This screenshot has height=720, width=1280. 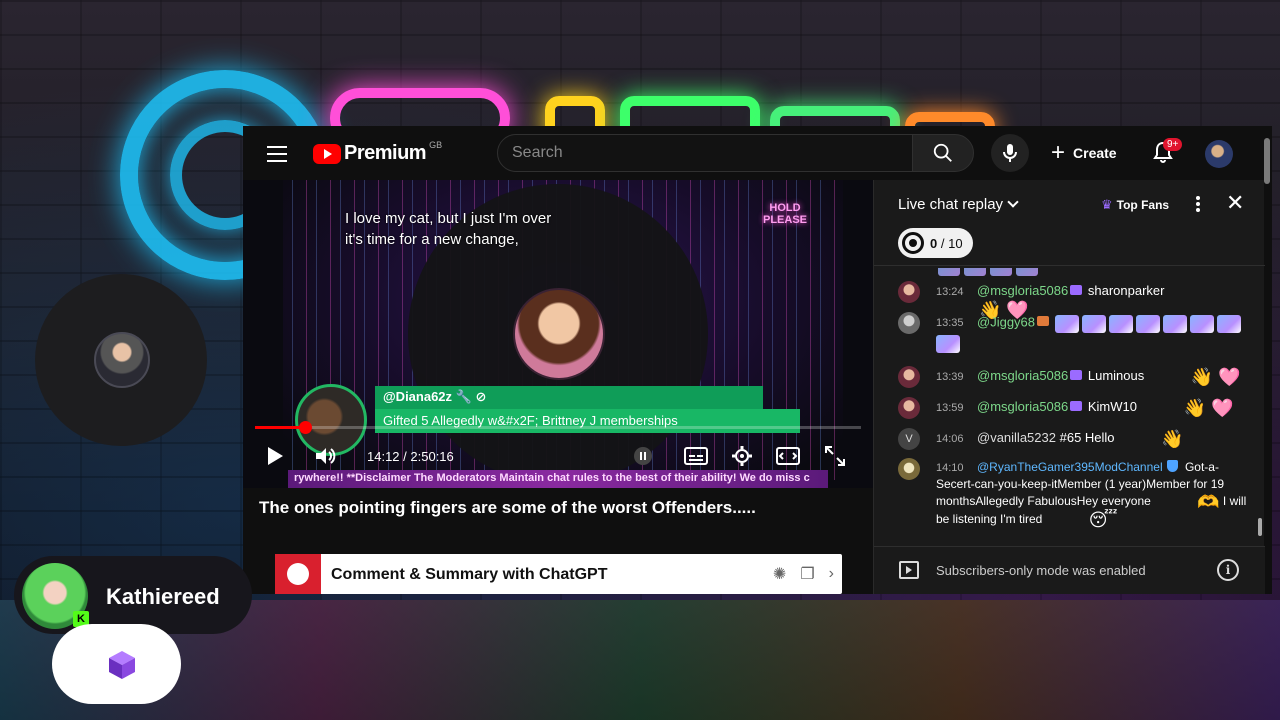 What do you see at coordinates (383, 456) in the screenshot?
I see `current-time: 14:12` at bounding box center [383, 456].